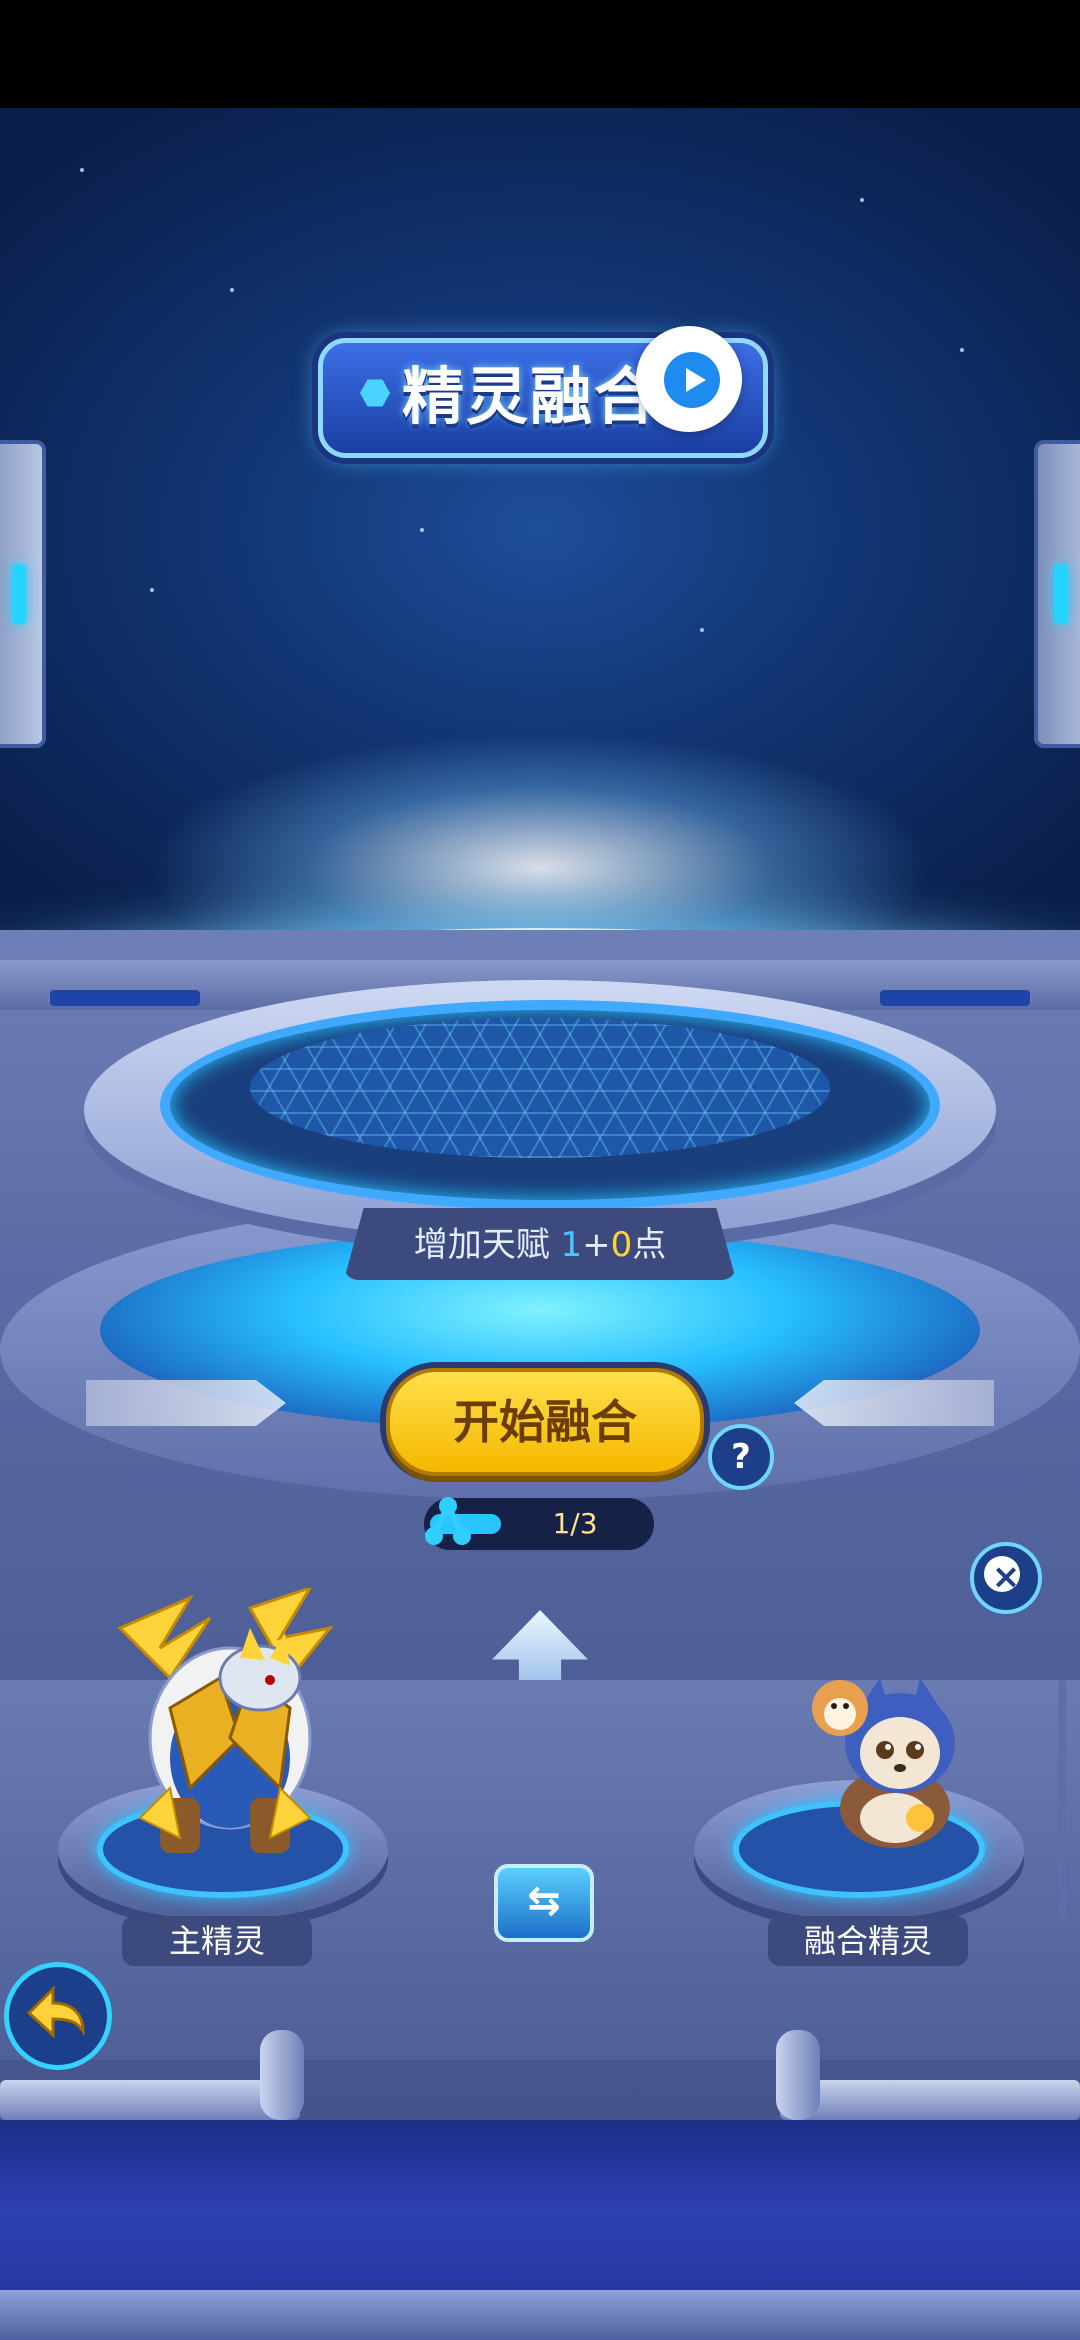 The height and width of the screenshot is (2340, 1080). I want to click on swap-button: ⇆, so click(544, 1903).